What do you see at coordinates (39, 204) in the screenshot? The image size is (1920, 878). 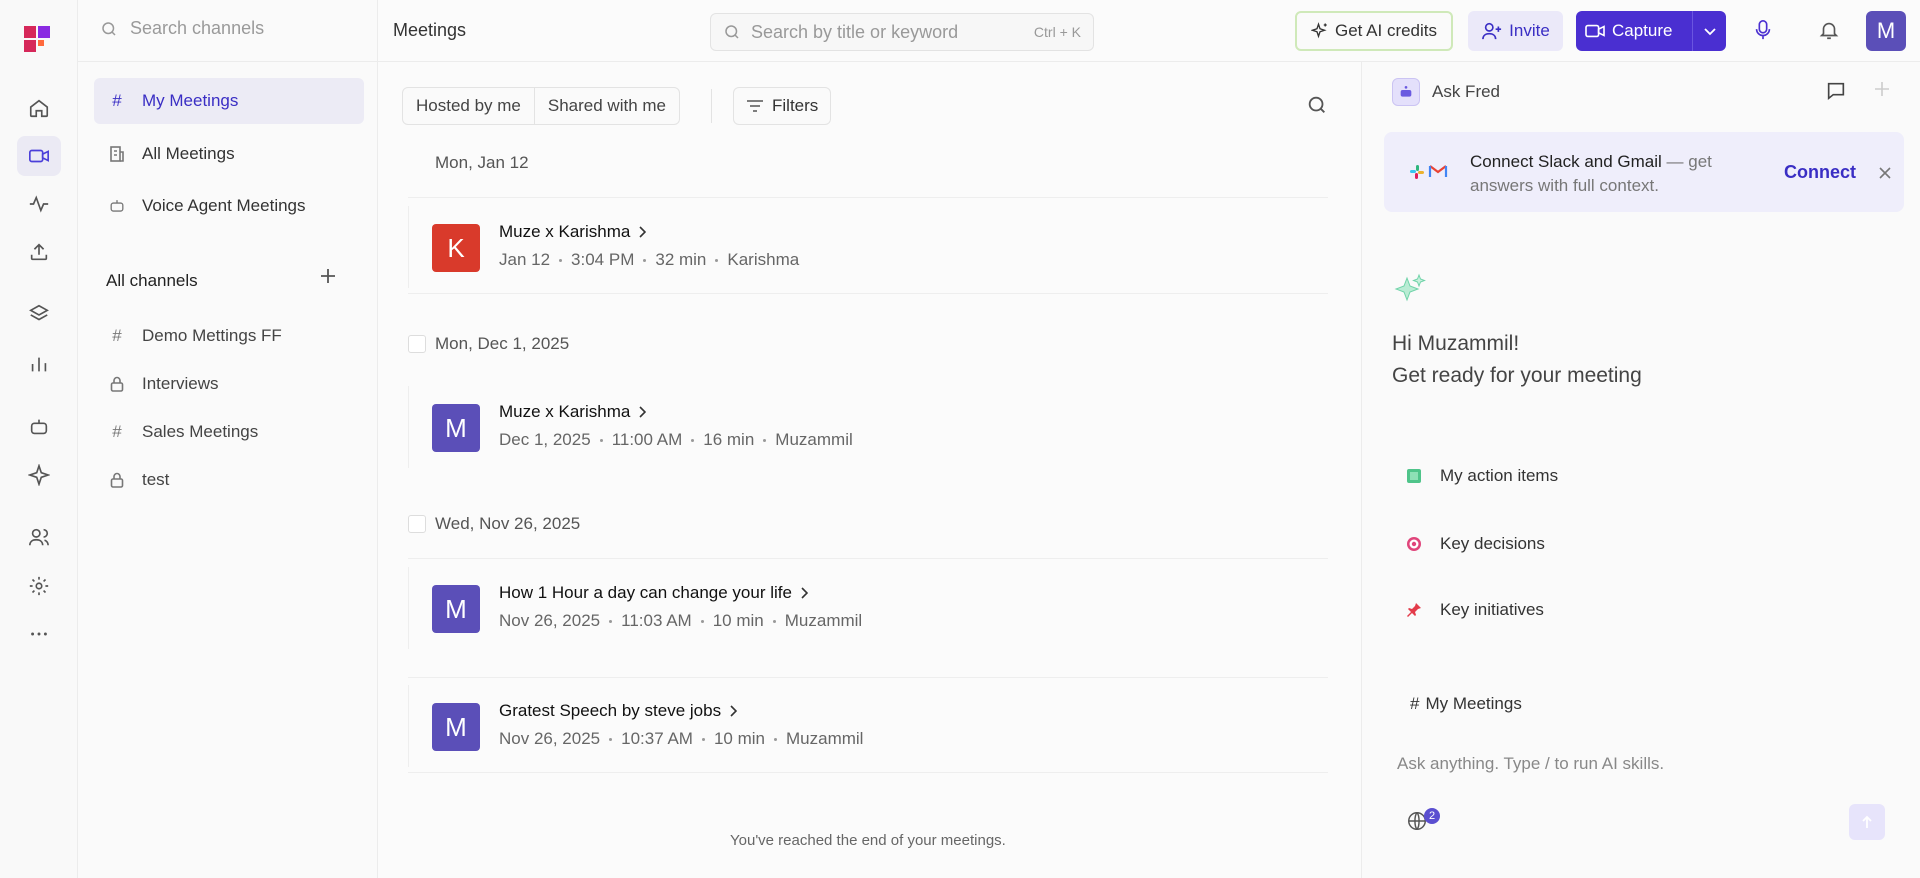 I see `activity-icon` at bounding box center [39, 204].